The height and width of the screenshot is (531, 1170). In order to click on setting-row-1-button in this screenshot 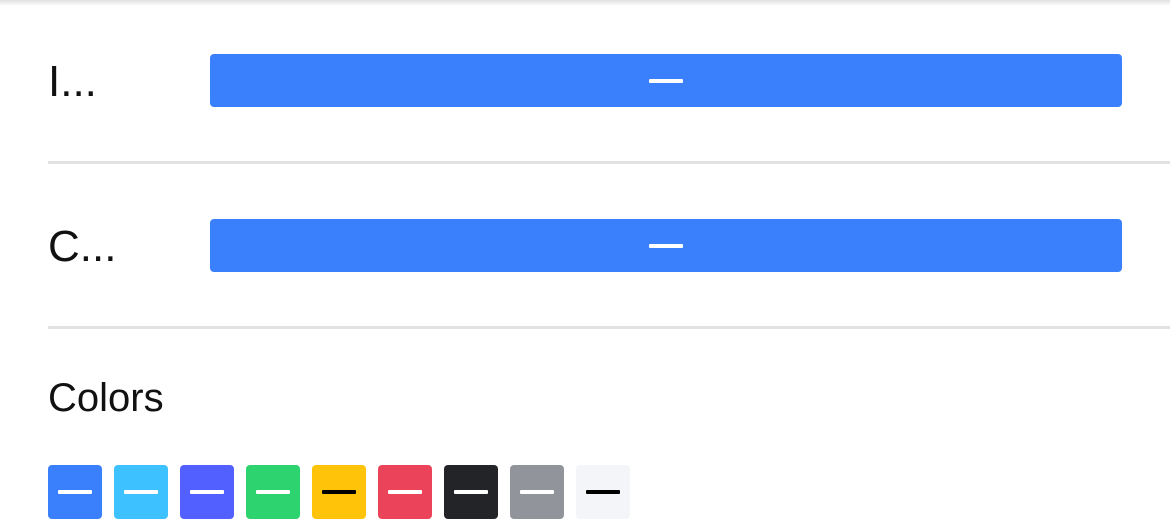, I will do `click(666, 80)`.